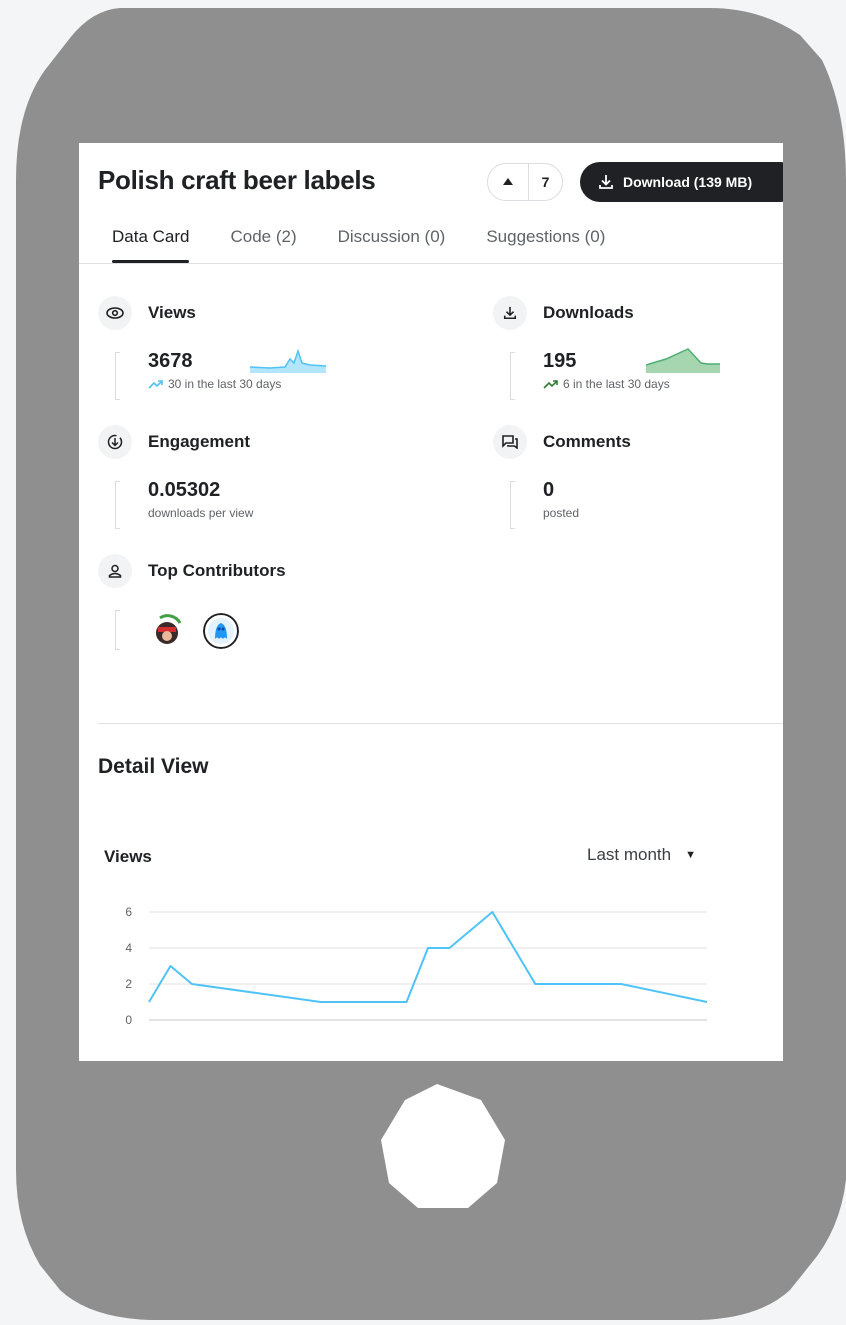  Describe the element at coordinates (128, 984) in the screenshot. I see `y-tick-label: 2` at that location.